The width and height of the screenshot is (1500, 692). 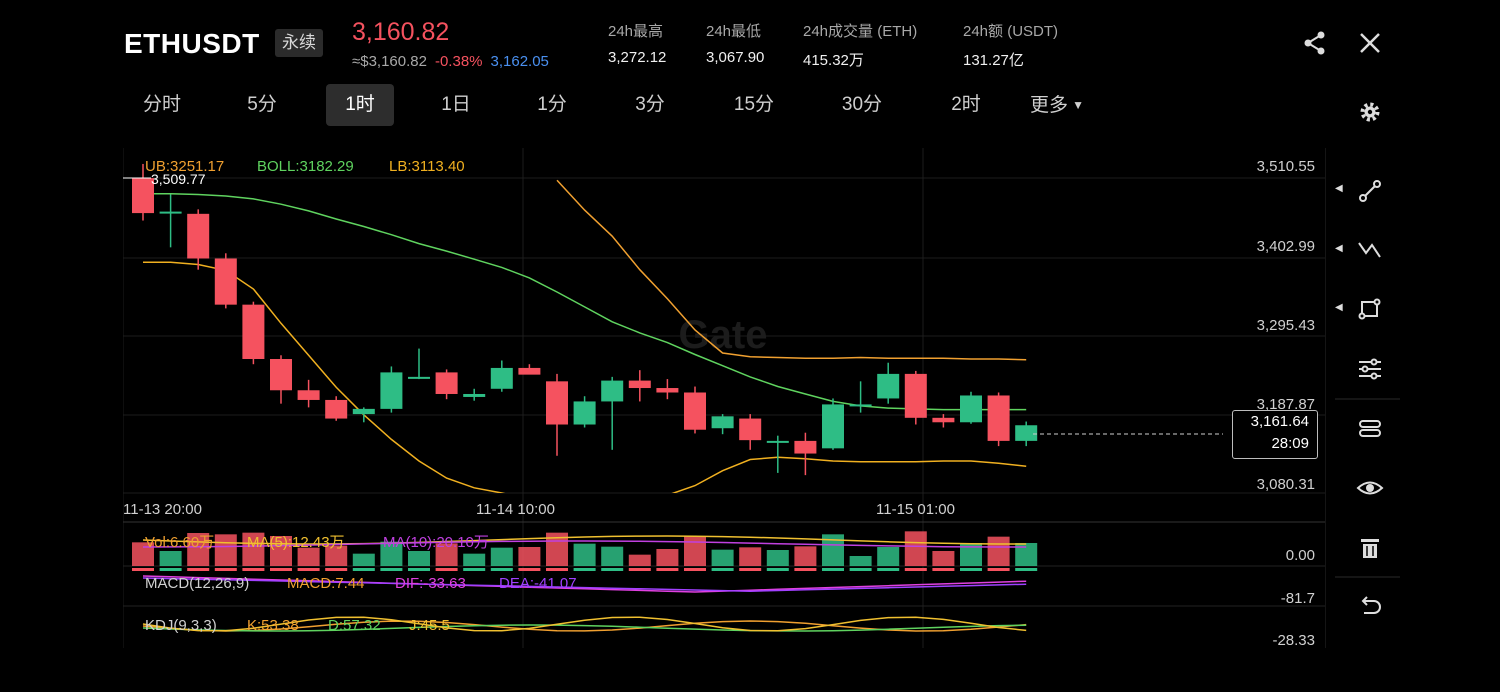 What do you see at coordinates (389, 61) in the screenshot?
I see `usd-price: ≈$3,160.82` at bounding box center [389, 61].